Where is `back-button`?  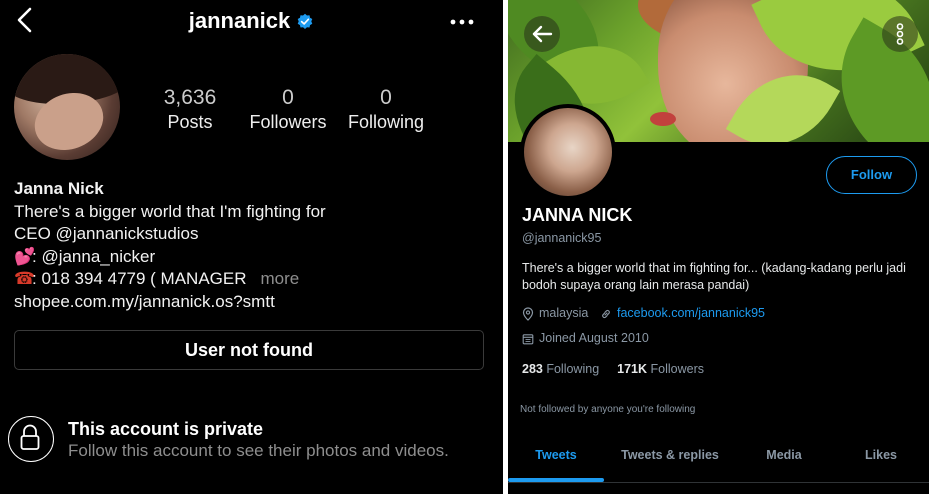 back-button is located at coordinates (542, 34).